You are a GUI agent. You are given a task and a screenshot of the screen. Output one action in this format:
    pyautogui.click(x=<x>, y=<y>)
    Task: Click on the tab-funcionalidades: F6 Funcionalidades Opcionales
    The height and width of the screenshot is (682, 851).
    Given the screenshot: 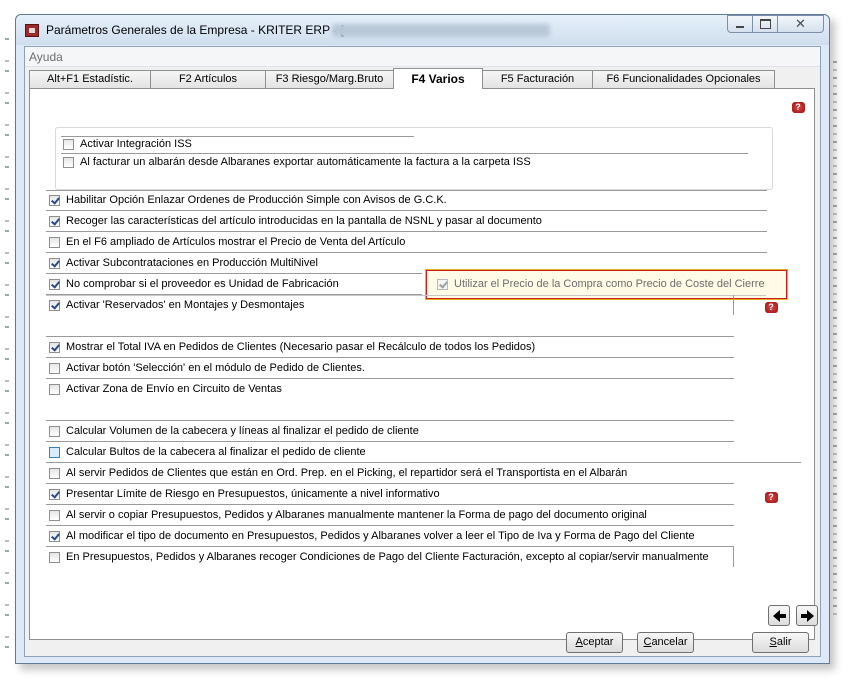 What is the action you would take?
    pyautogui.click(x=683, y=79)
    